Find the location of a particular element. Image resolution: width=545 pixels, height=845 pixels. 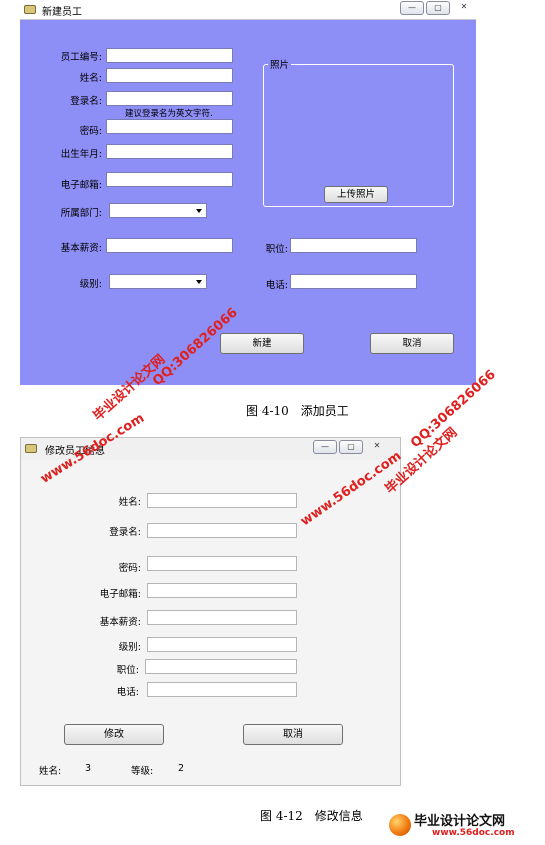

create-button: 新建 is located at coordinates (262, 343).